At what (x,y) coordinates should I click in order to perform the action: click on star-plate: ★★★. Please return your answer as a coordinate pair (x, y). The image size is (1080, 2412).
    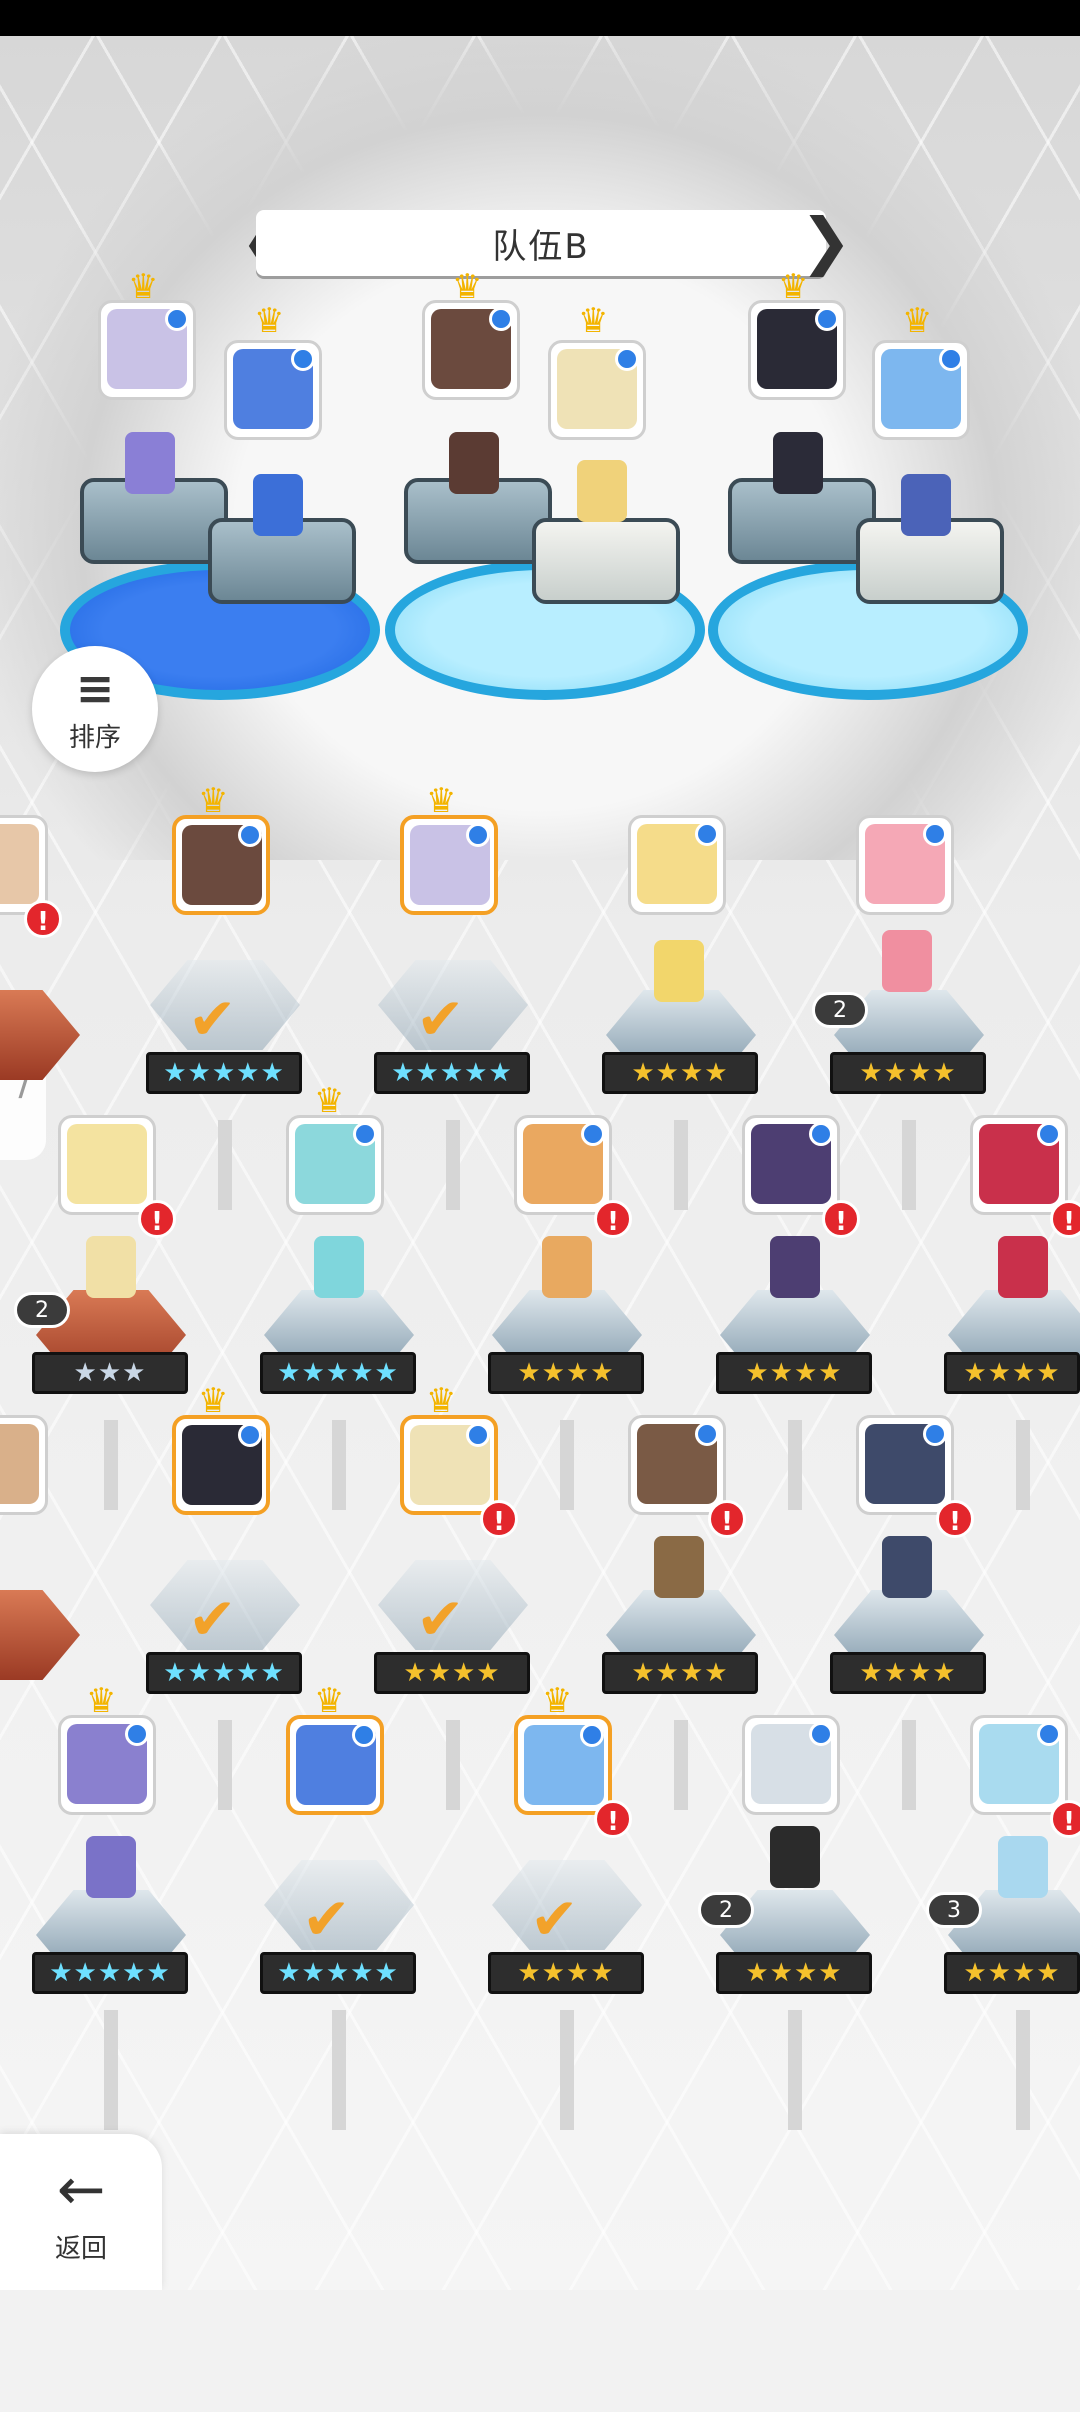
    Looking at the image, I should click on (110, 1373).